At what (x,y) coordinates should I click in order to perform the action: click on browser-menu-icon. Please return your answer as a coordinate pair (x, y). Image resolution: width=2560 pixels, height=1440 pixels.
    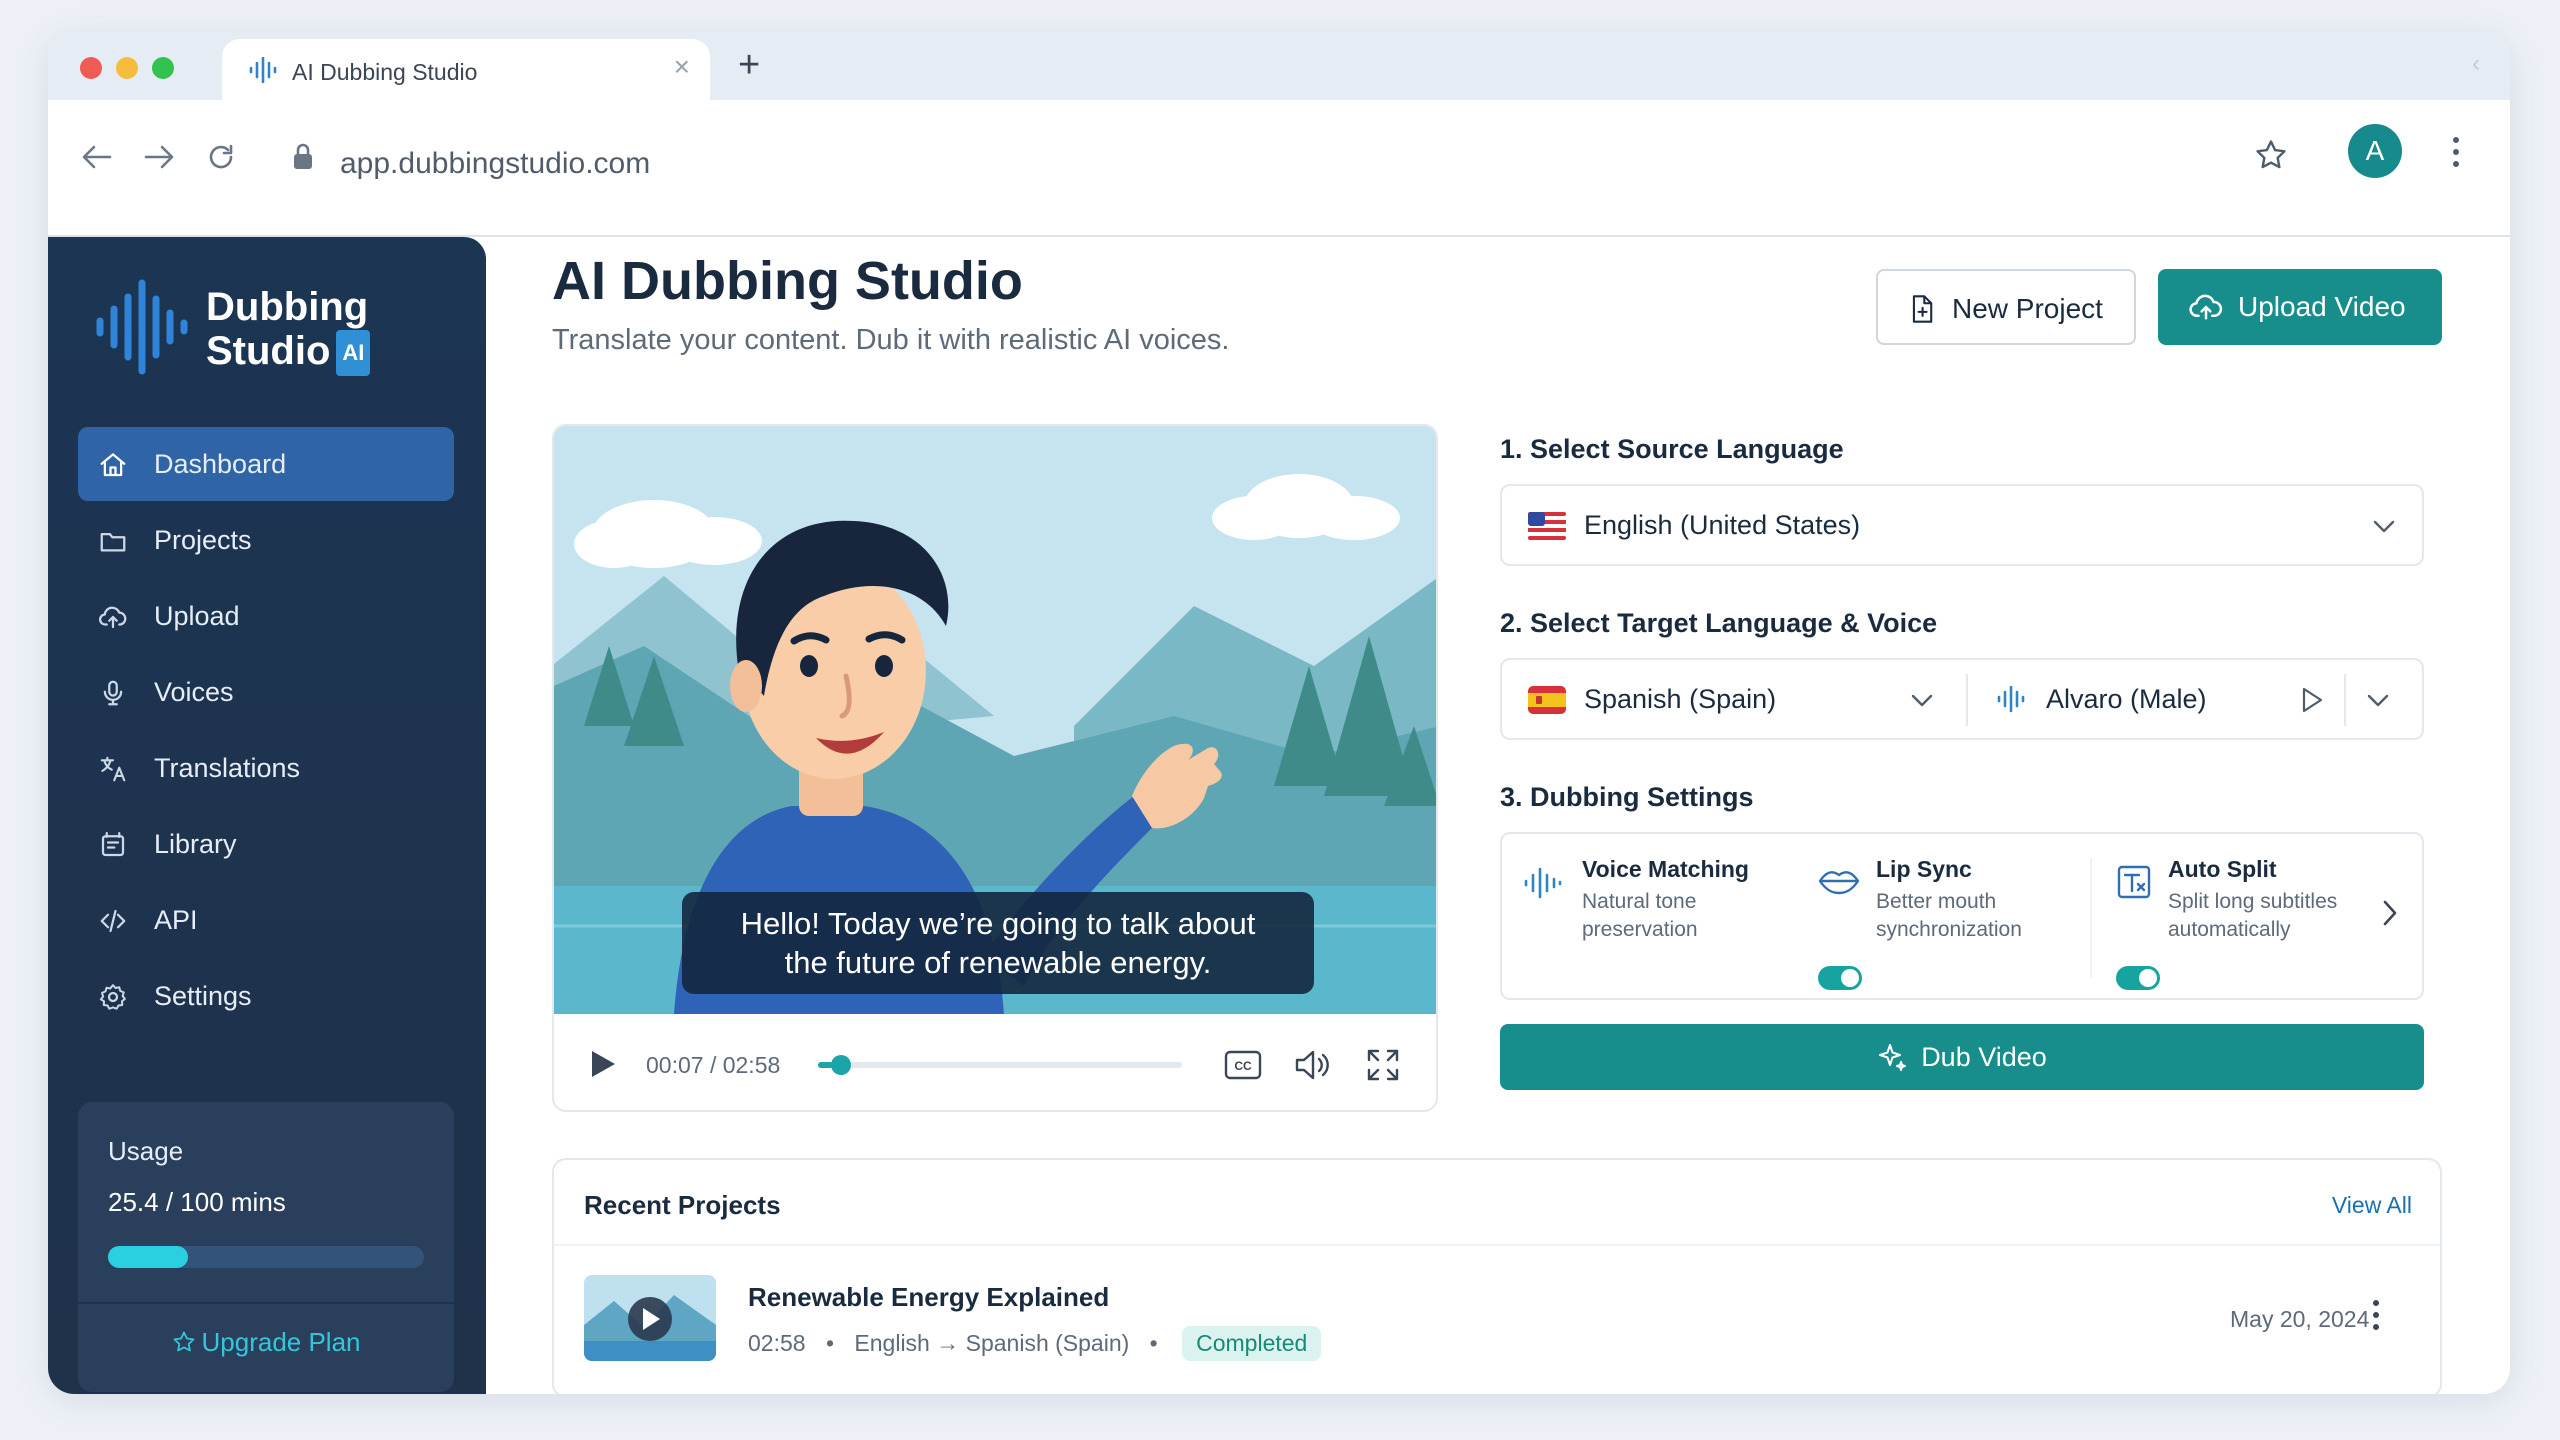
    Looking at the image, I should click on (2456, 152).